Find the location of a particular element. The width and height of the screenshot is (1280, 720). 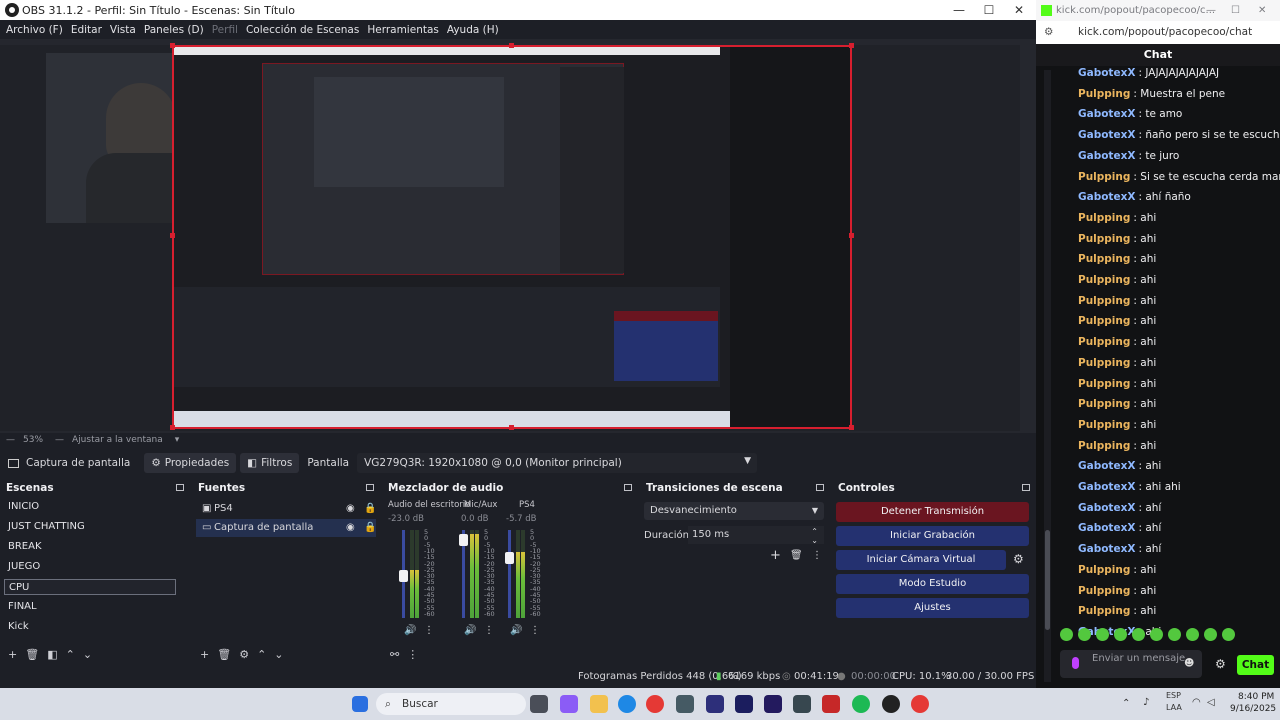

menu-paneles: Paneles (D) is located at coordinates (174, 30).